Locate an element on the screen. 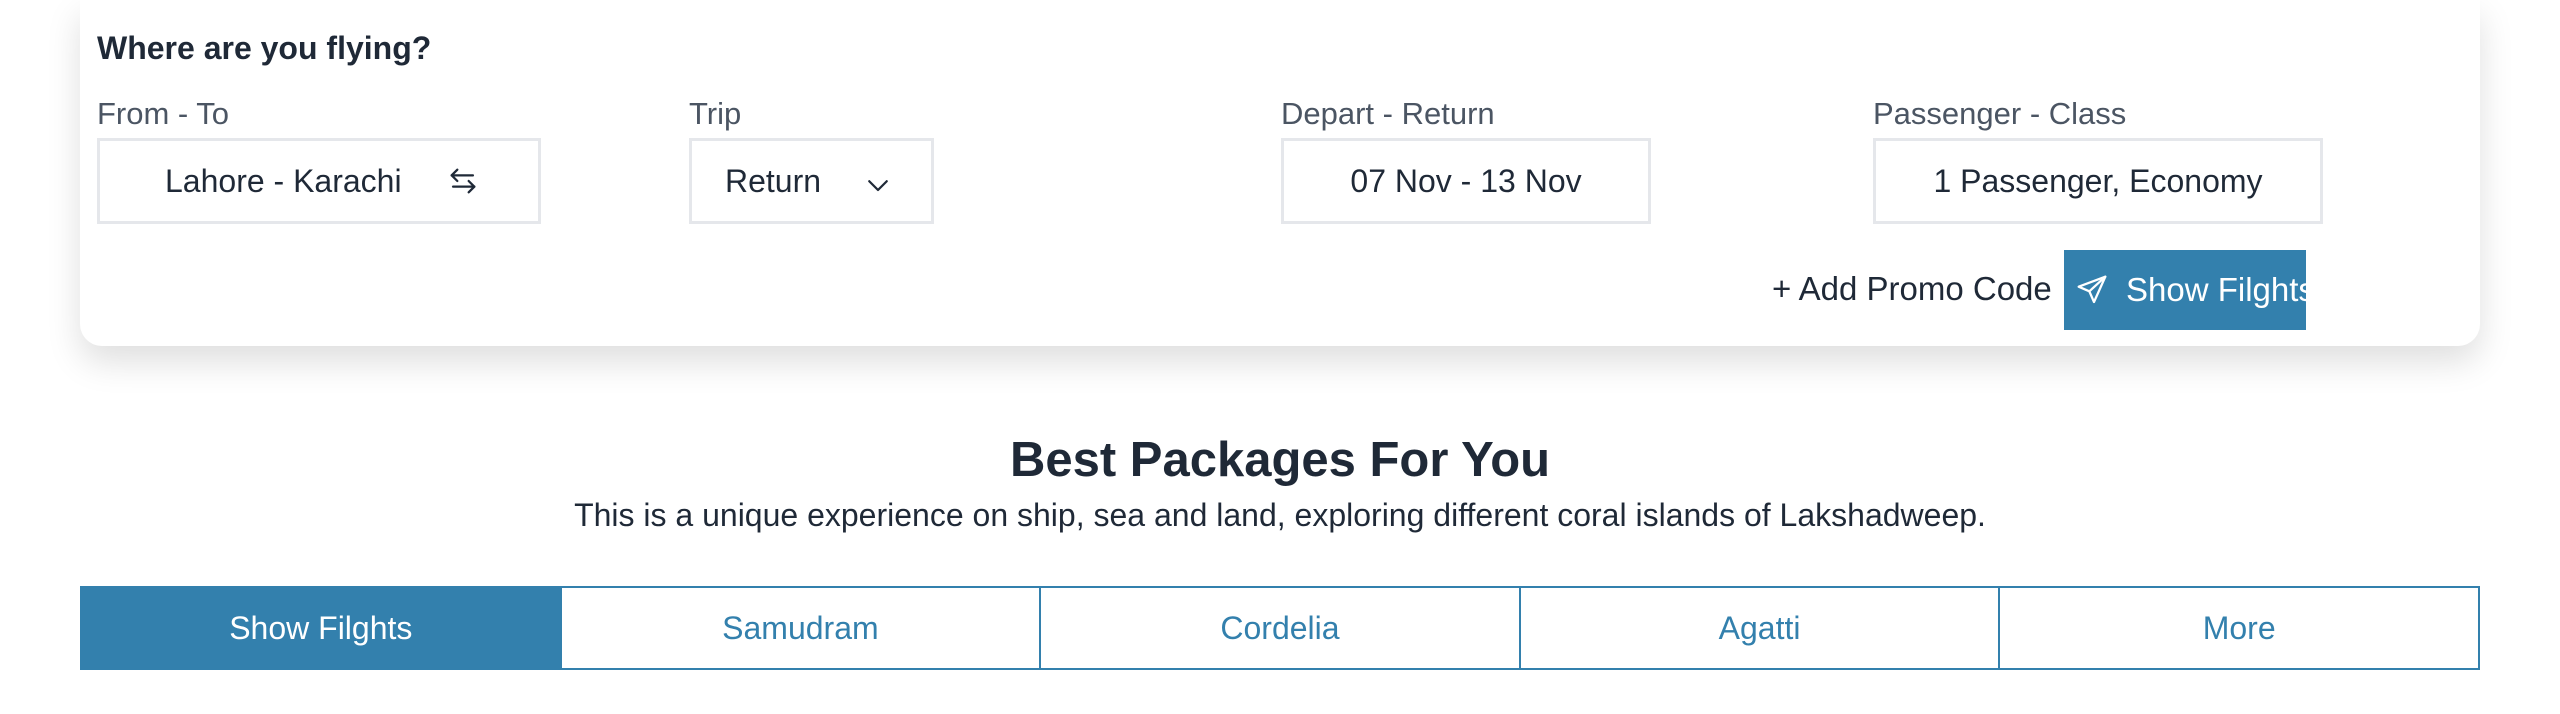  trip-select: Return is located at coordinates (811, 181).